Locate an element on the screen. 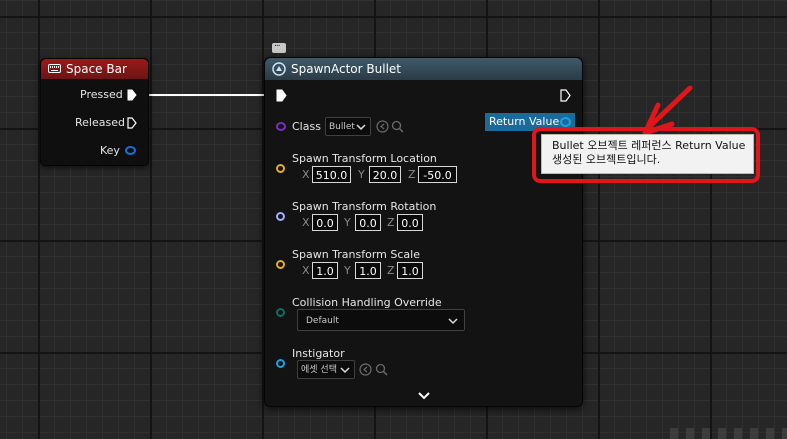  class-dropdown: Bullet is located at coordinates (348, 126).